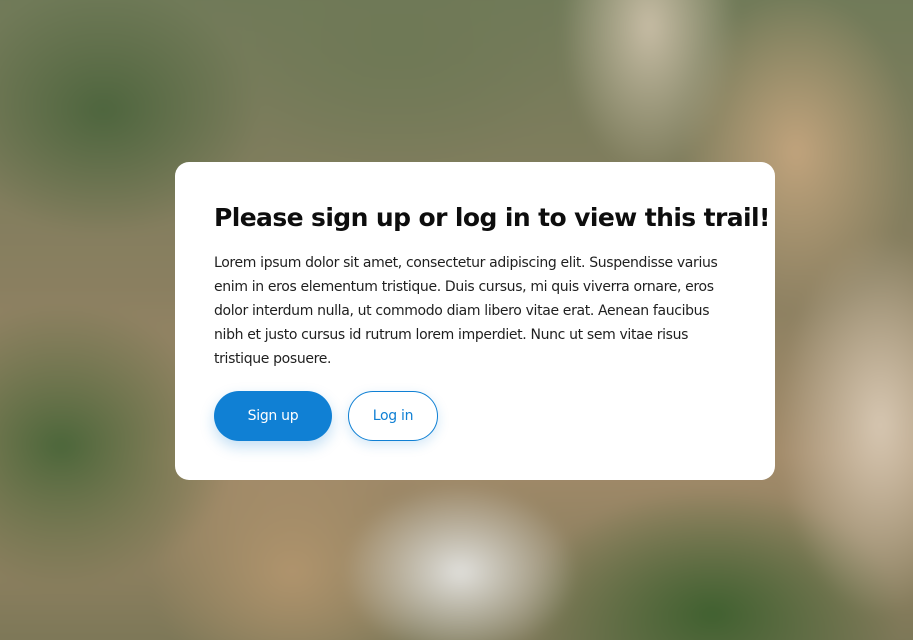 The height and width of the screenshot is (640, 913). I want to click on sign-up-button: Sign up, so click(273, 416).